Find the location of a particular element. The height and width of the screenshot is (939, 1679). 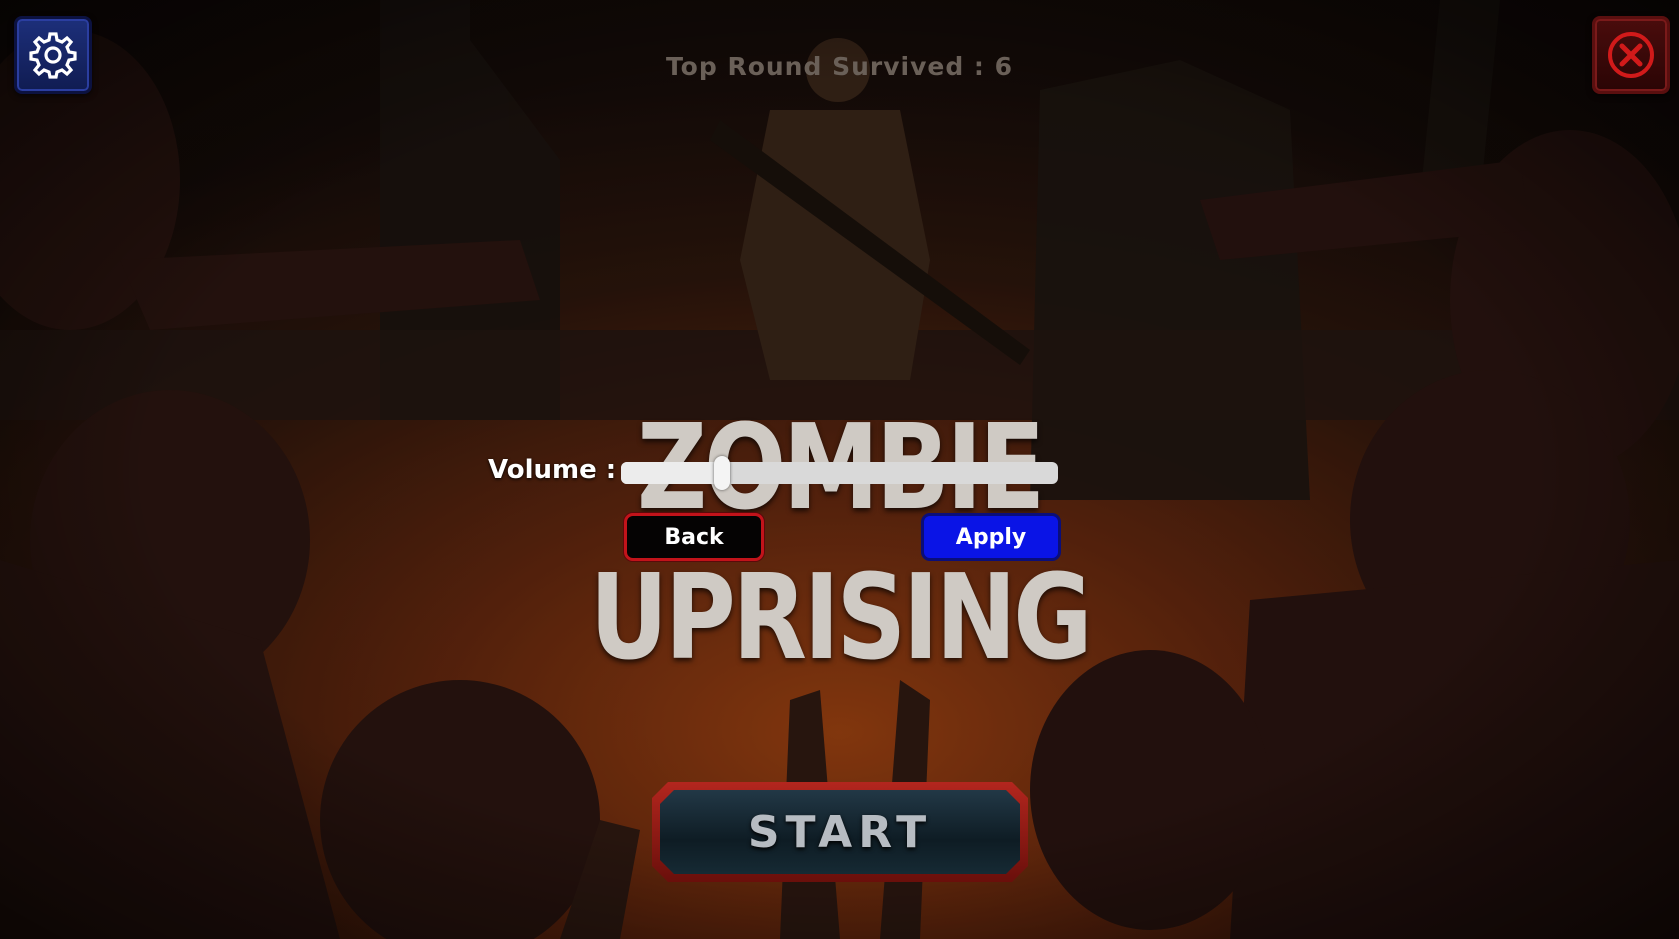

start-button: START is located at coordinates (840, 832).